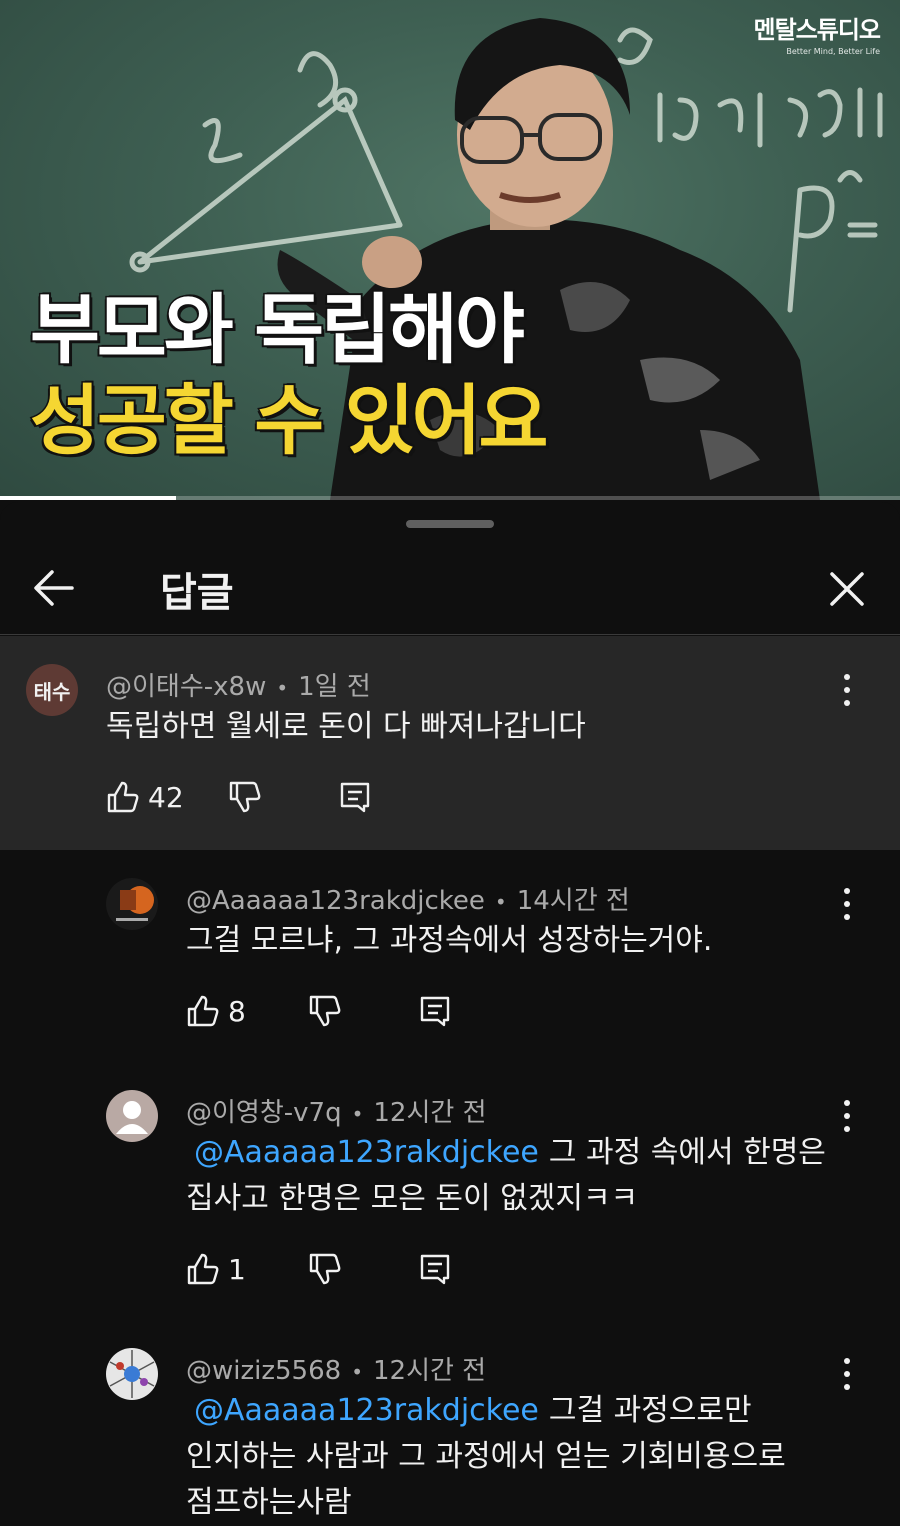  I want to click on comment-actions: 8, so click(336, 1014).